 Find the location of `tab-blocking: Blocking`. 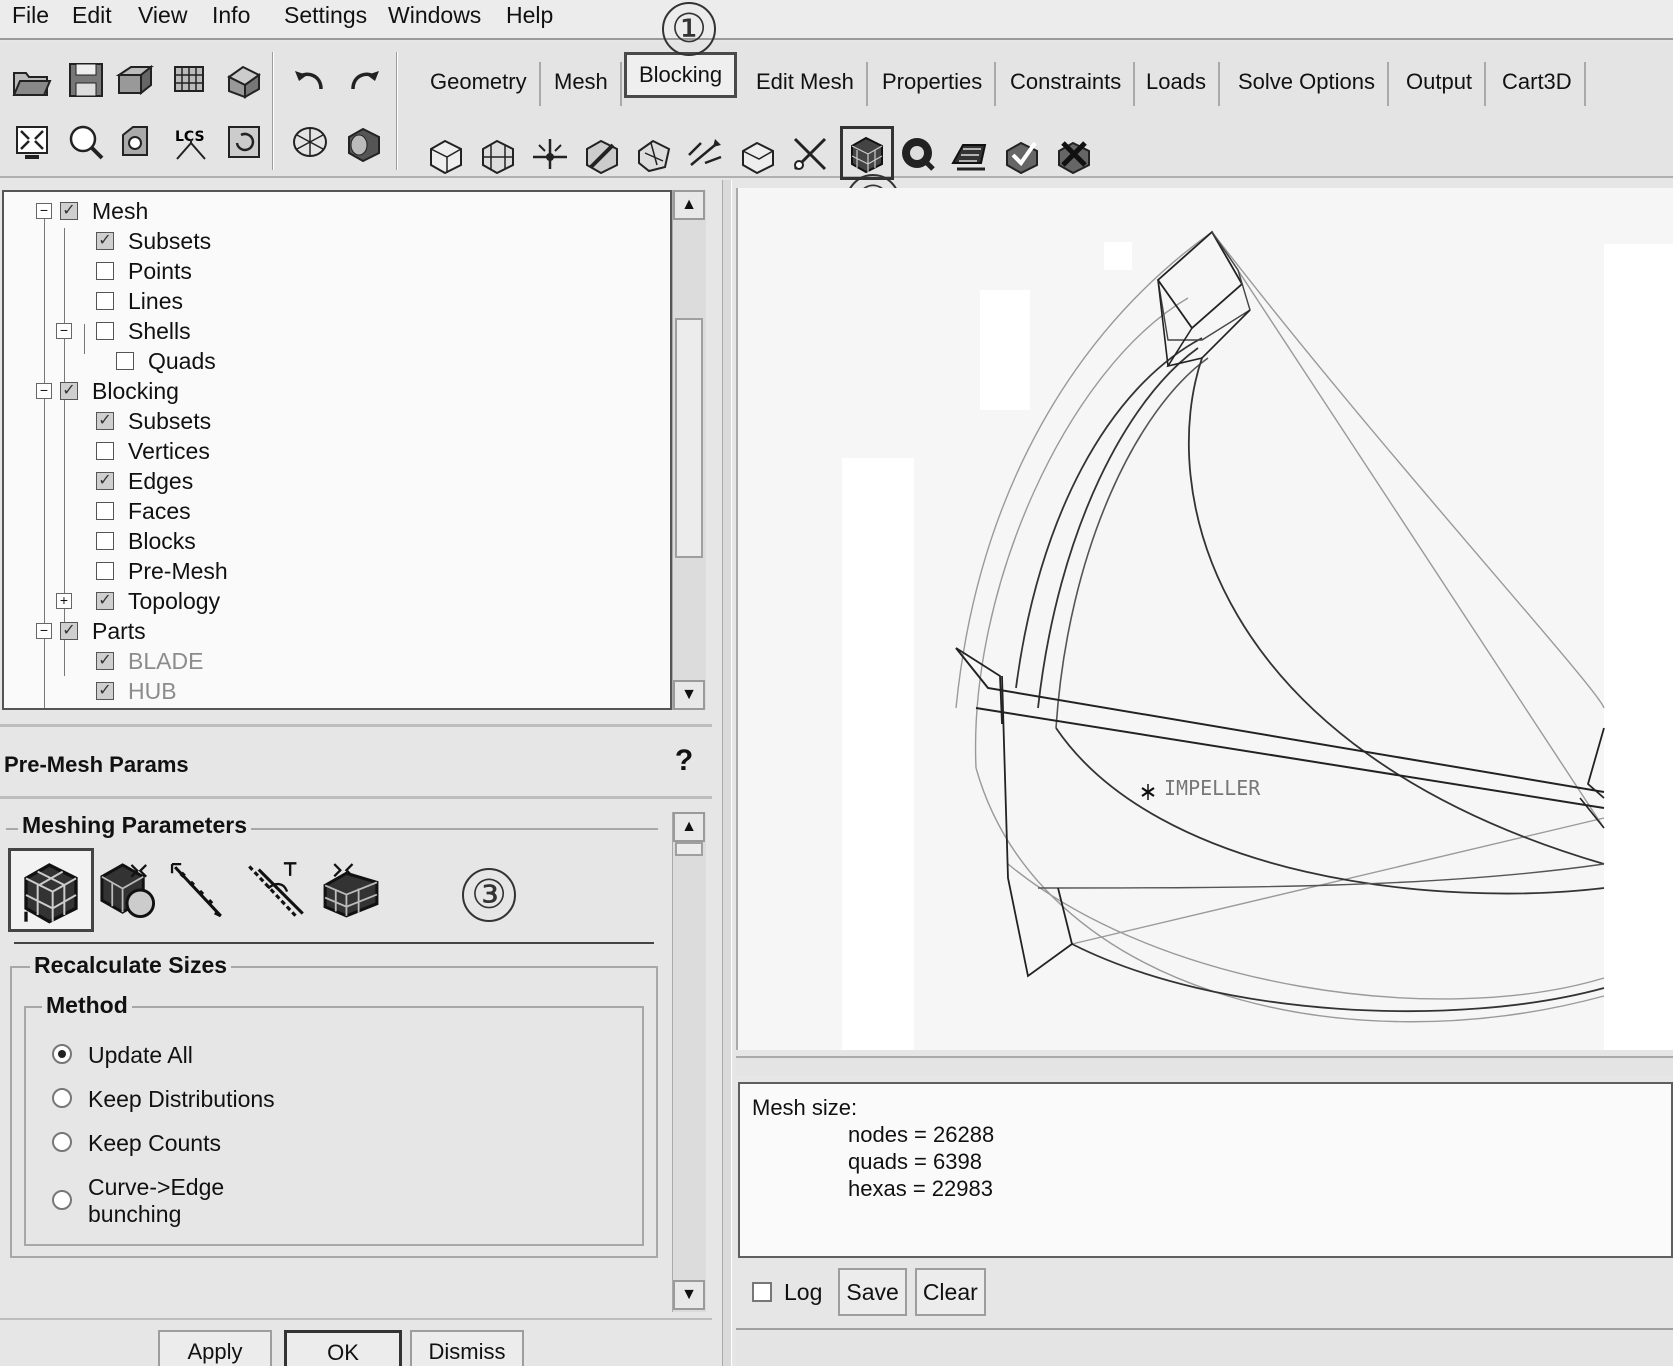

tab-blocking: Blocking is located at coordinates (681, 75).